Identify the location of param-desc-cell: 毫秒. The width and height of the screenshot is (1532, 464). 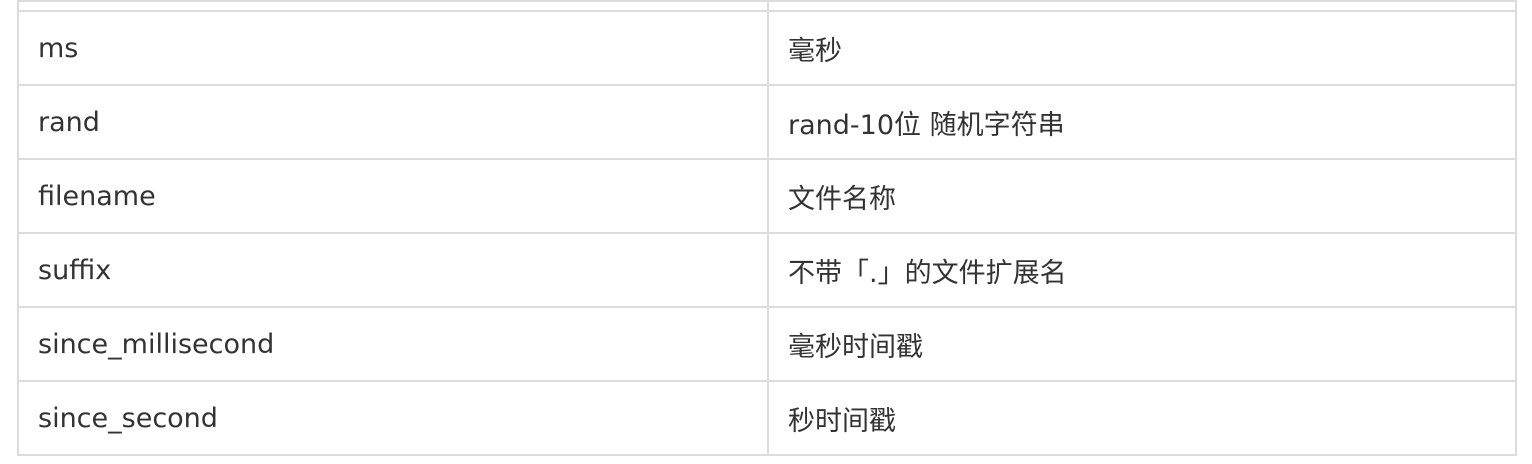
(1142, 48).